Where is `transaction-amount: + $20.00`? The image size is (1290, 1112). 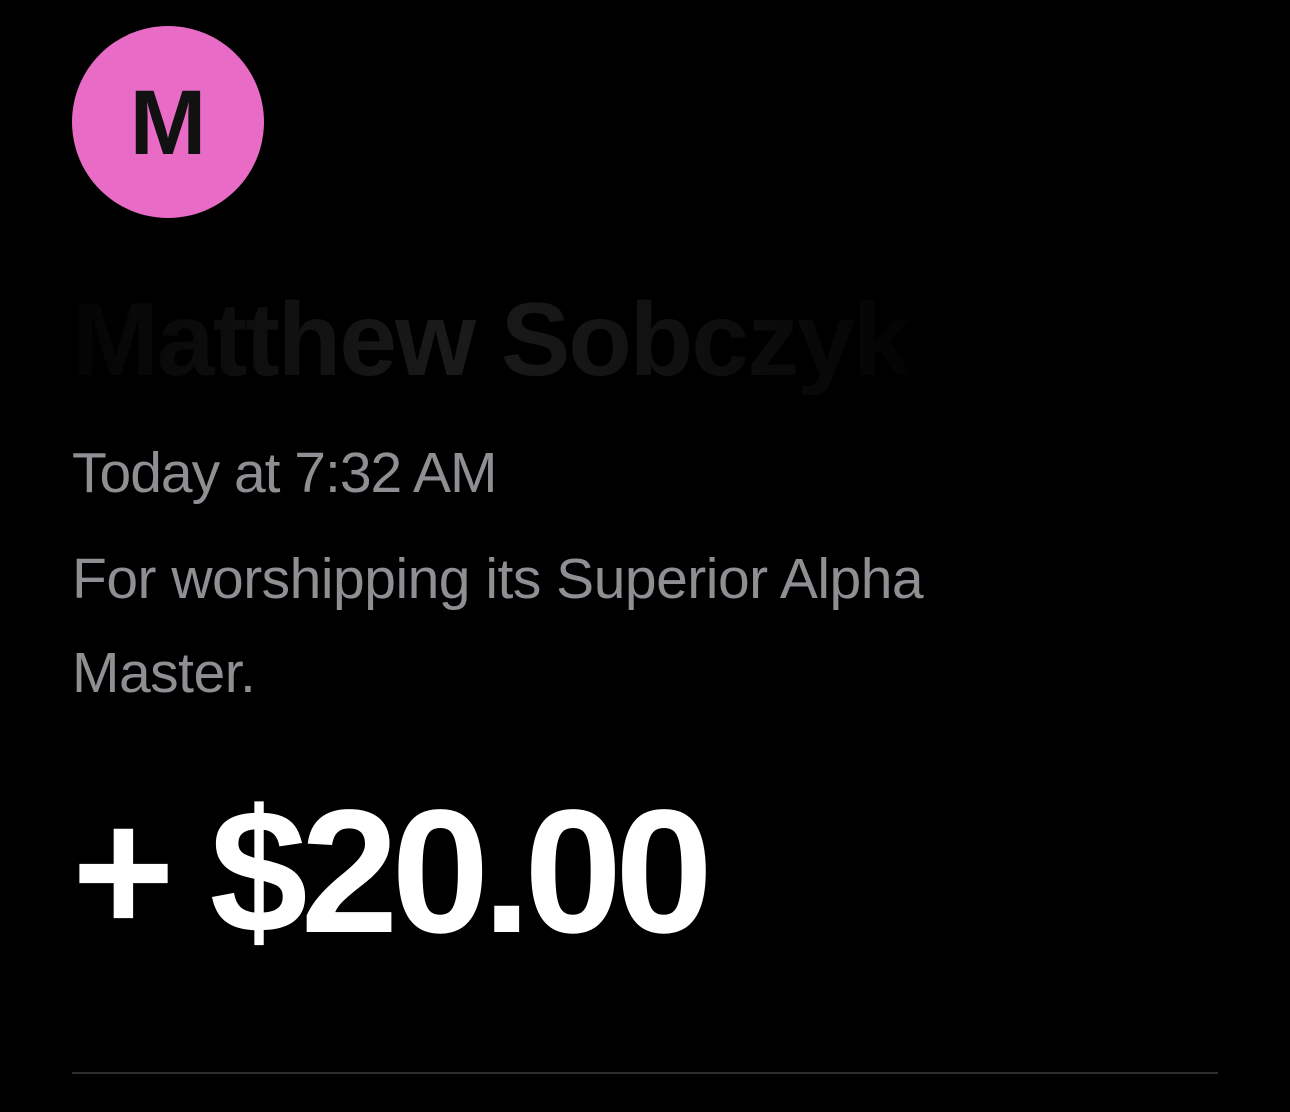 transaction-amount: + $20.00 is located at coordinates (392, 872).